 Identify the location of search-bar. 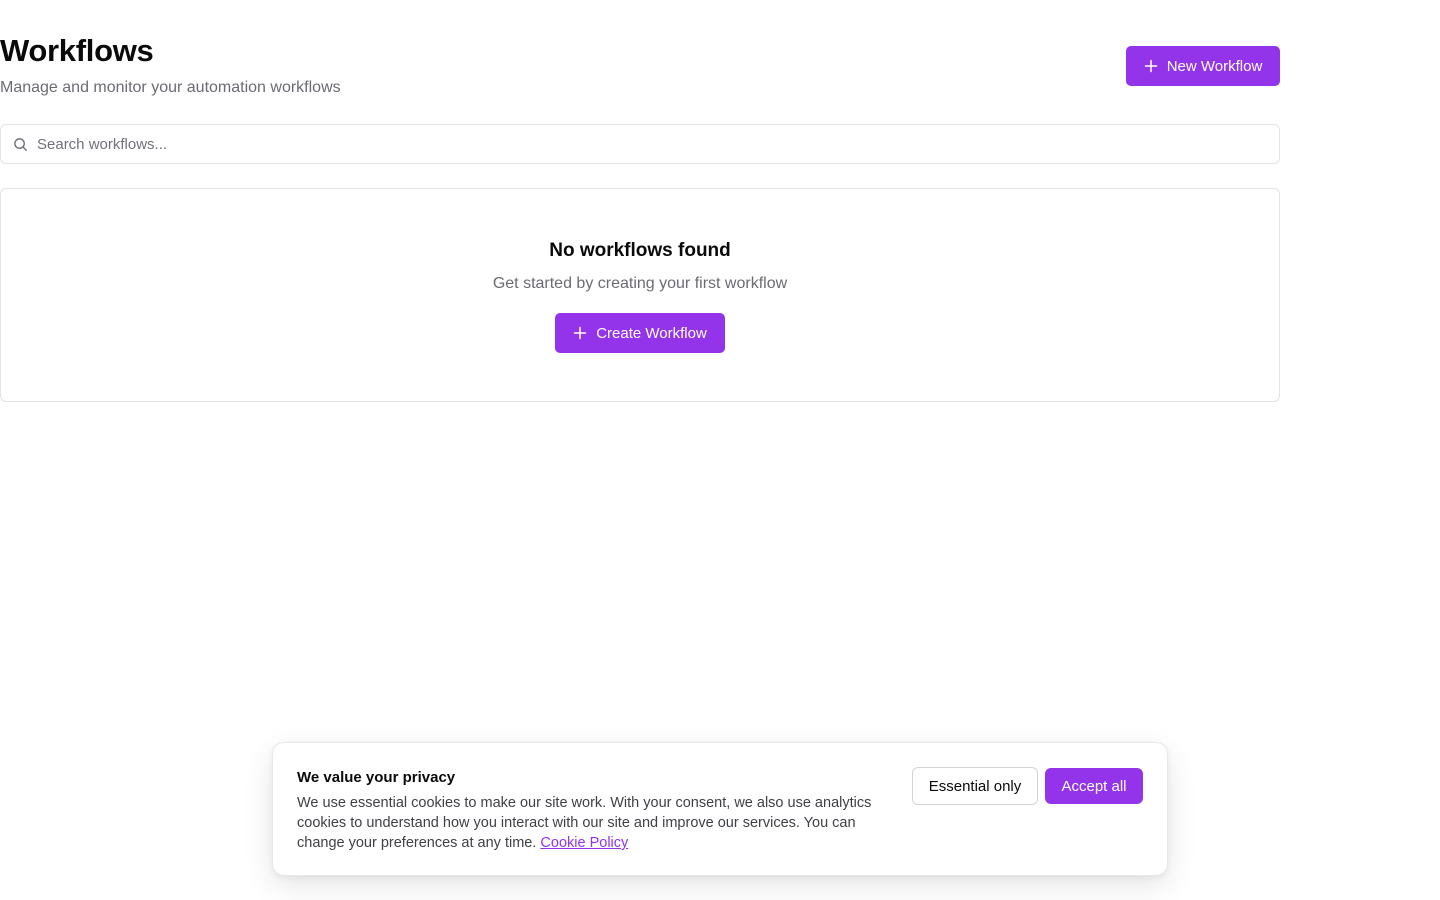
(640, 144).